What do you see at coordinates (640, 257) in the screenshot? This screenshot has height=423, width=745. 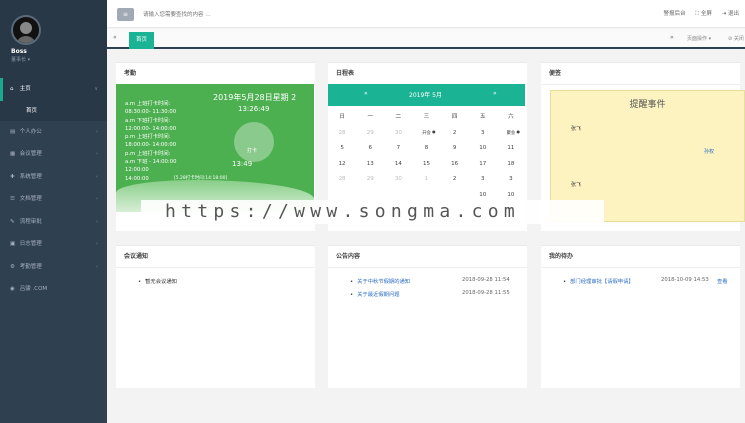 I see `panel-title: 我的待办` at bounding box center [640, 257].